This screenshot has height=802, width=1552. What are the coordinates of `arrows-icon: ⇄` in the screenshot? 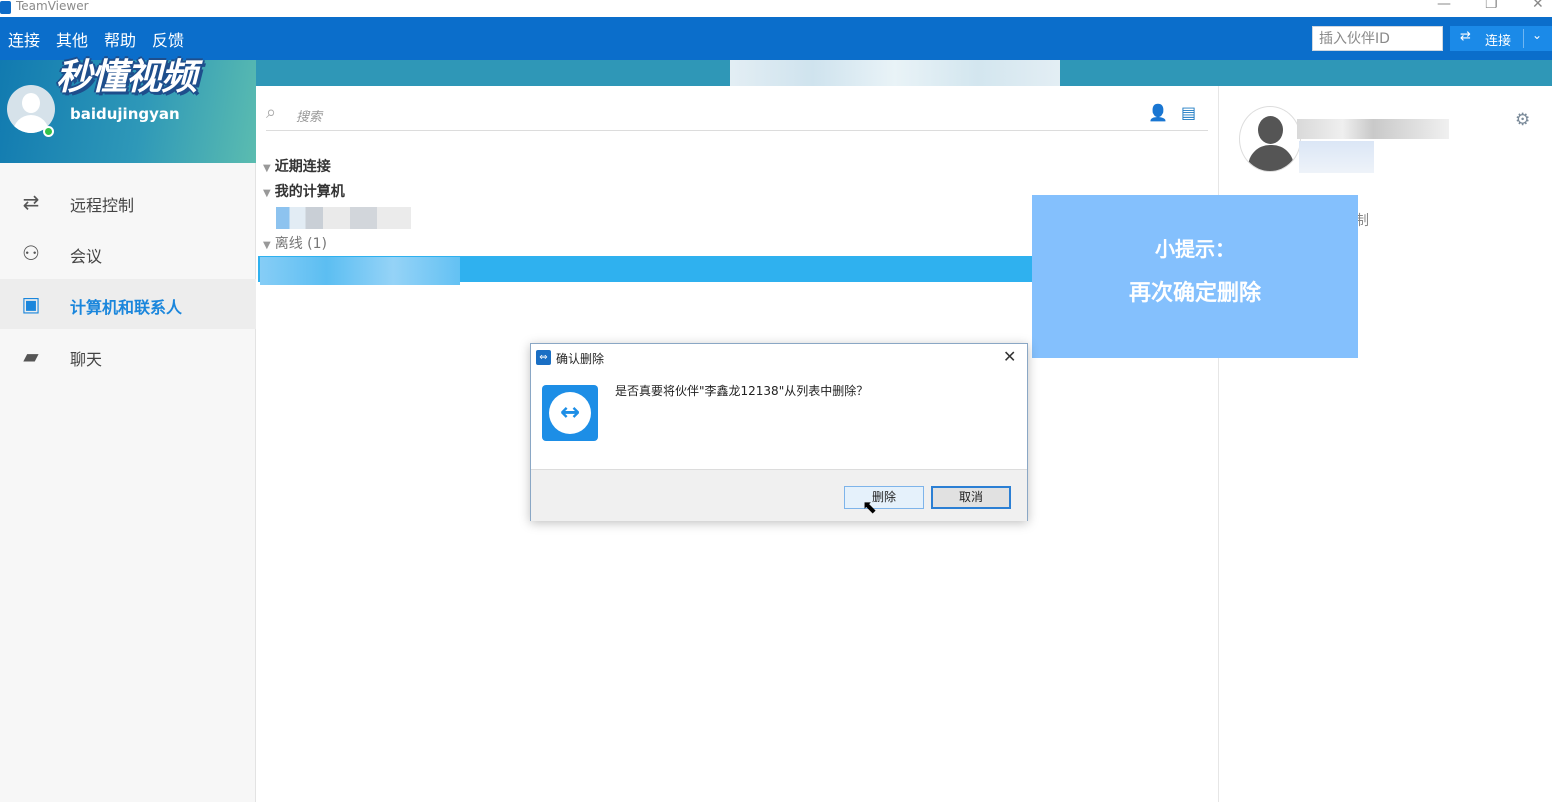 It's located at (31, 202).